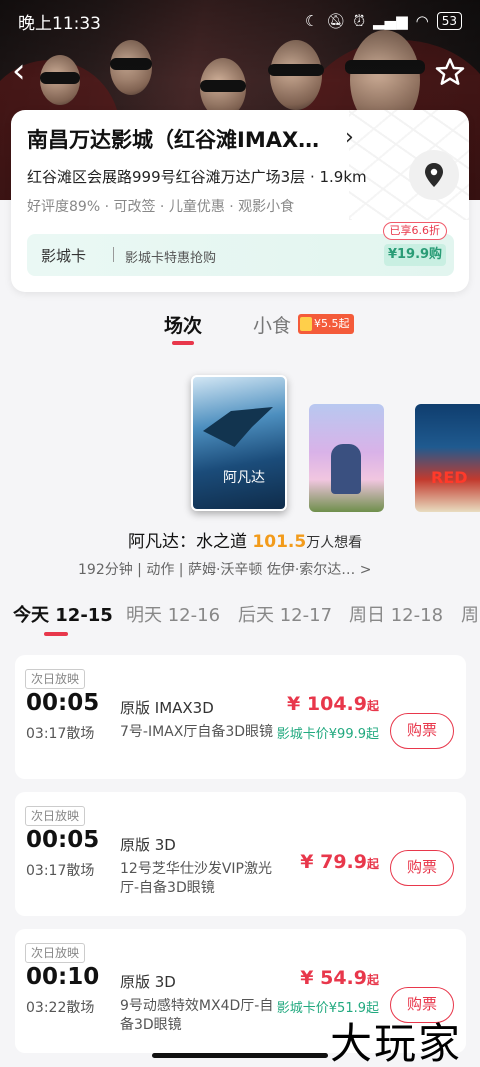 The image size is (480, 1067). Describe the element at coordinates (390, 21) in the screenshot. I see `signal-icon: ▂▄▆` at that location.